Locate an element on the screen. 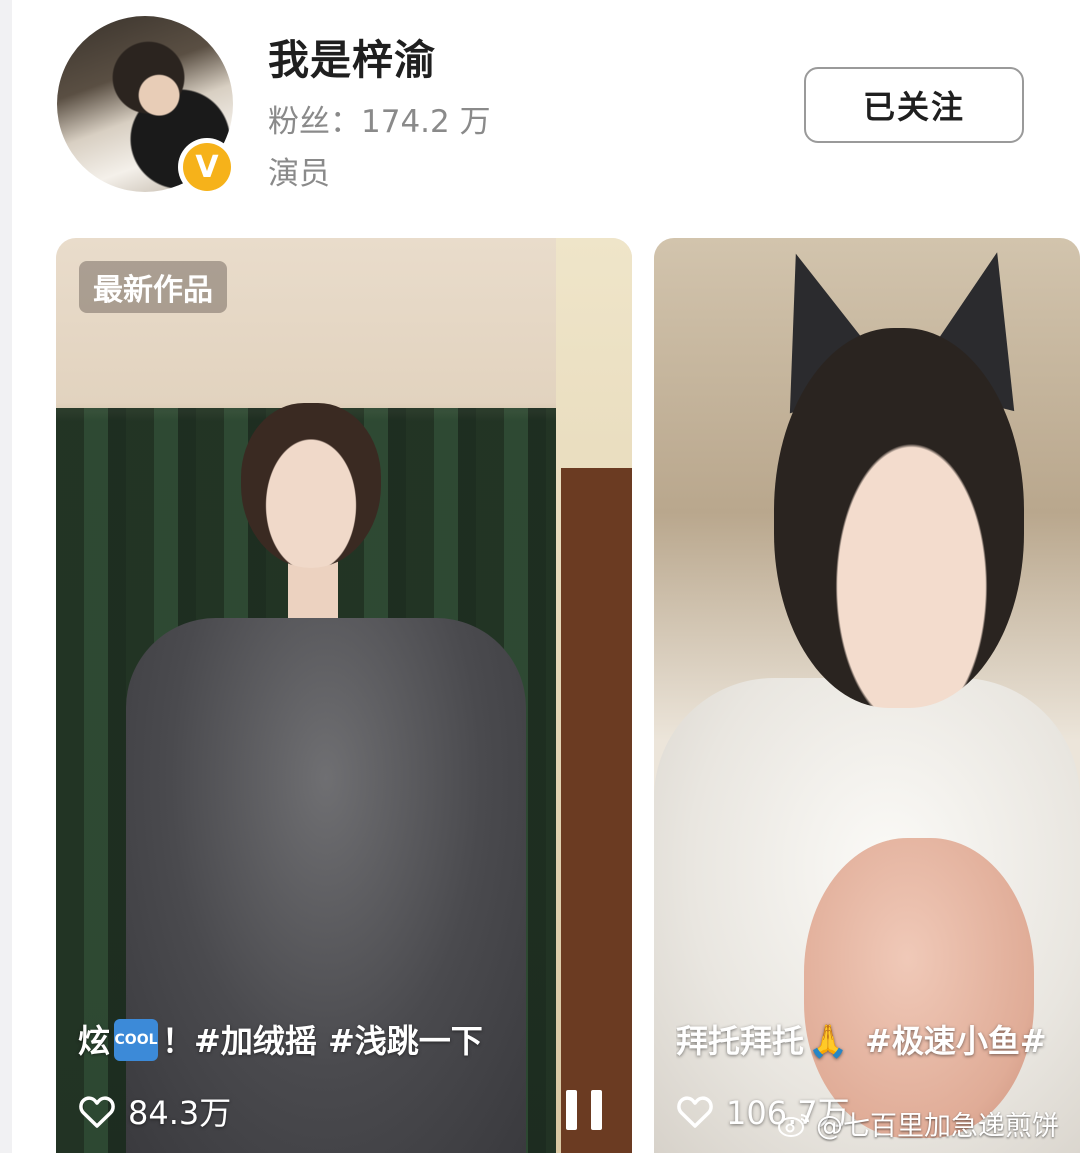 The width and height of the screenshot is (1080, 1153). caption-text: 炫 is located at coordinates (94, 1041).